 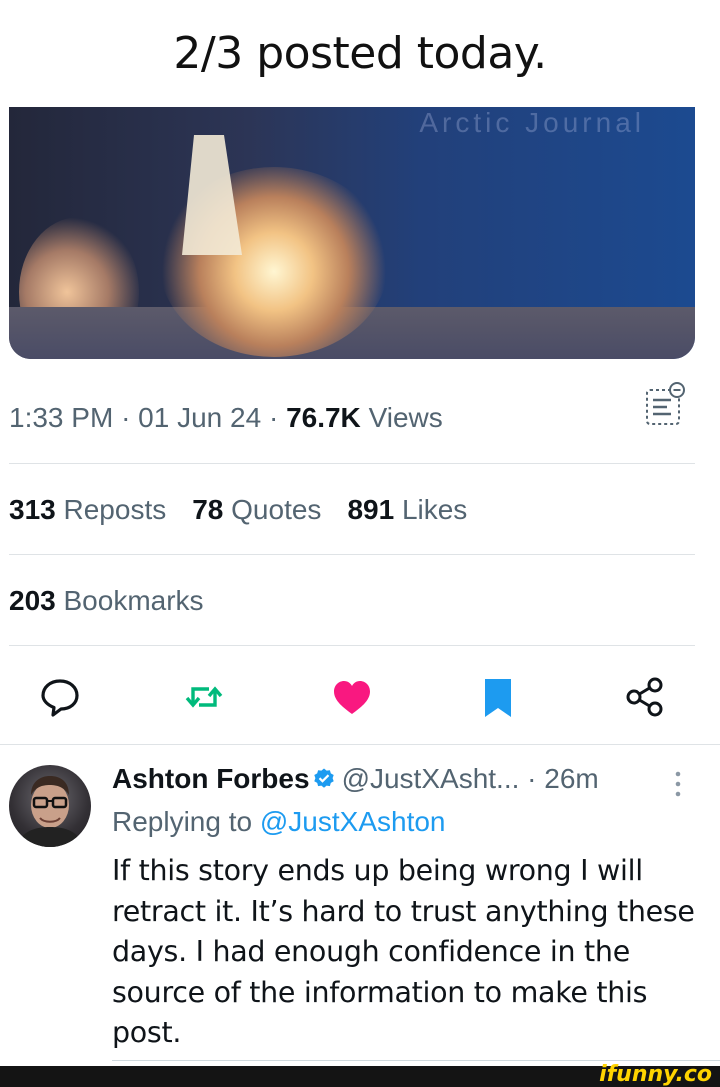 What do you see at coordinates (571, 778) in the screenshot?
I see `reply-time: 26m` at bounding box center [571, 778].